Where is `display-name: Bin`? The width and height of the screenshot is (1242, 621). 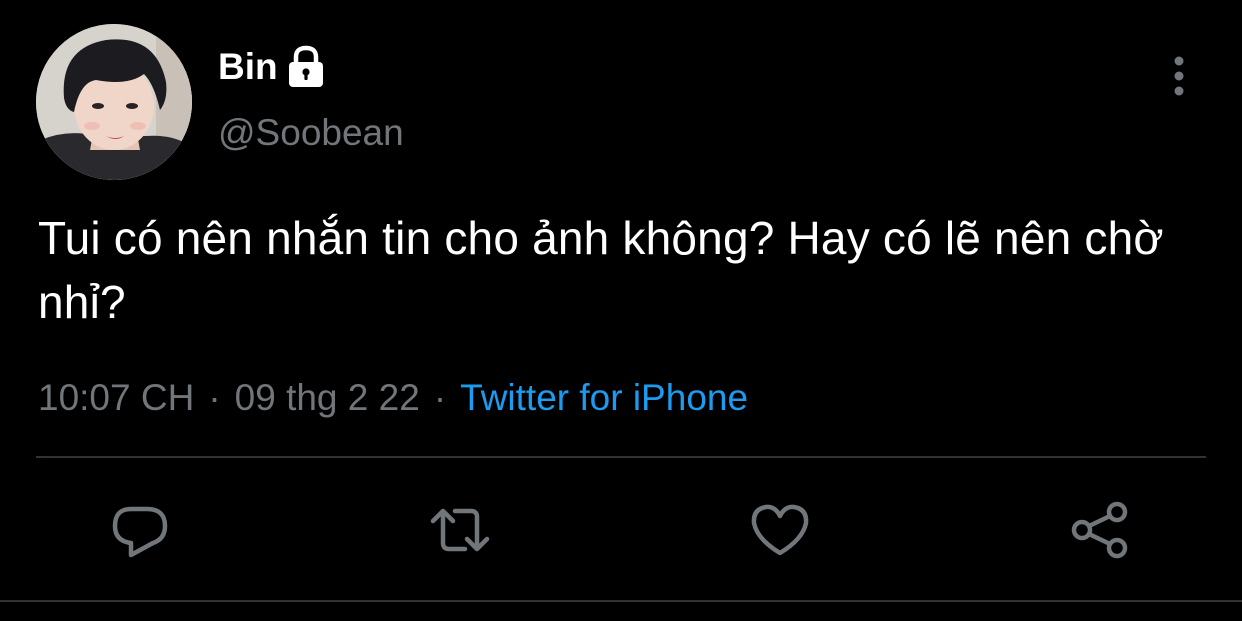 display-name: Bin is located at coordinates (248, 67).